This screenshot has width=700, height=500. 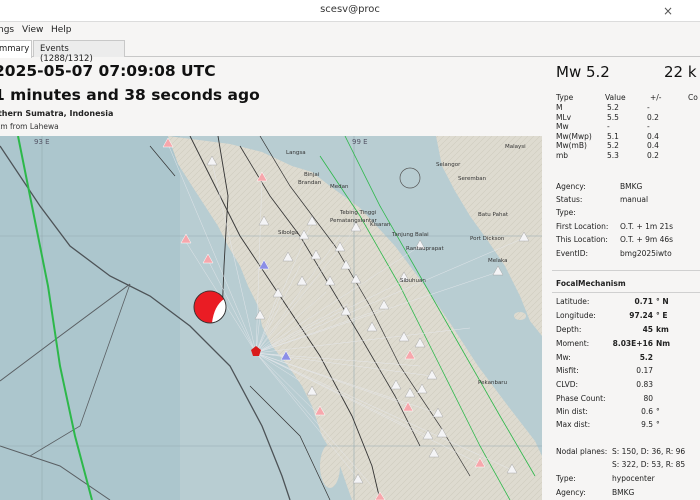 I want to click on agency-value: BMKG, so click(x=631, y=186).